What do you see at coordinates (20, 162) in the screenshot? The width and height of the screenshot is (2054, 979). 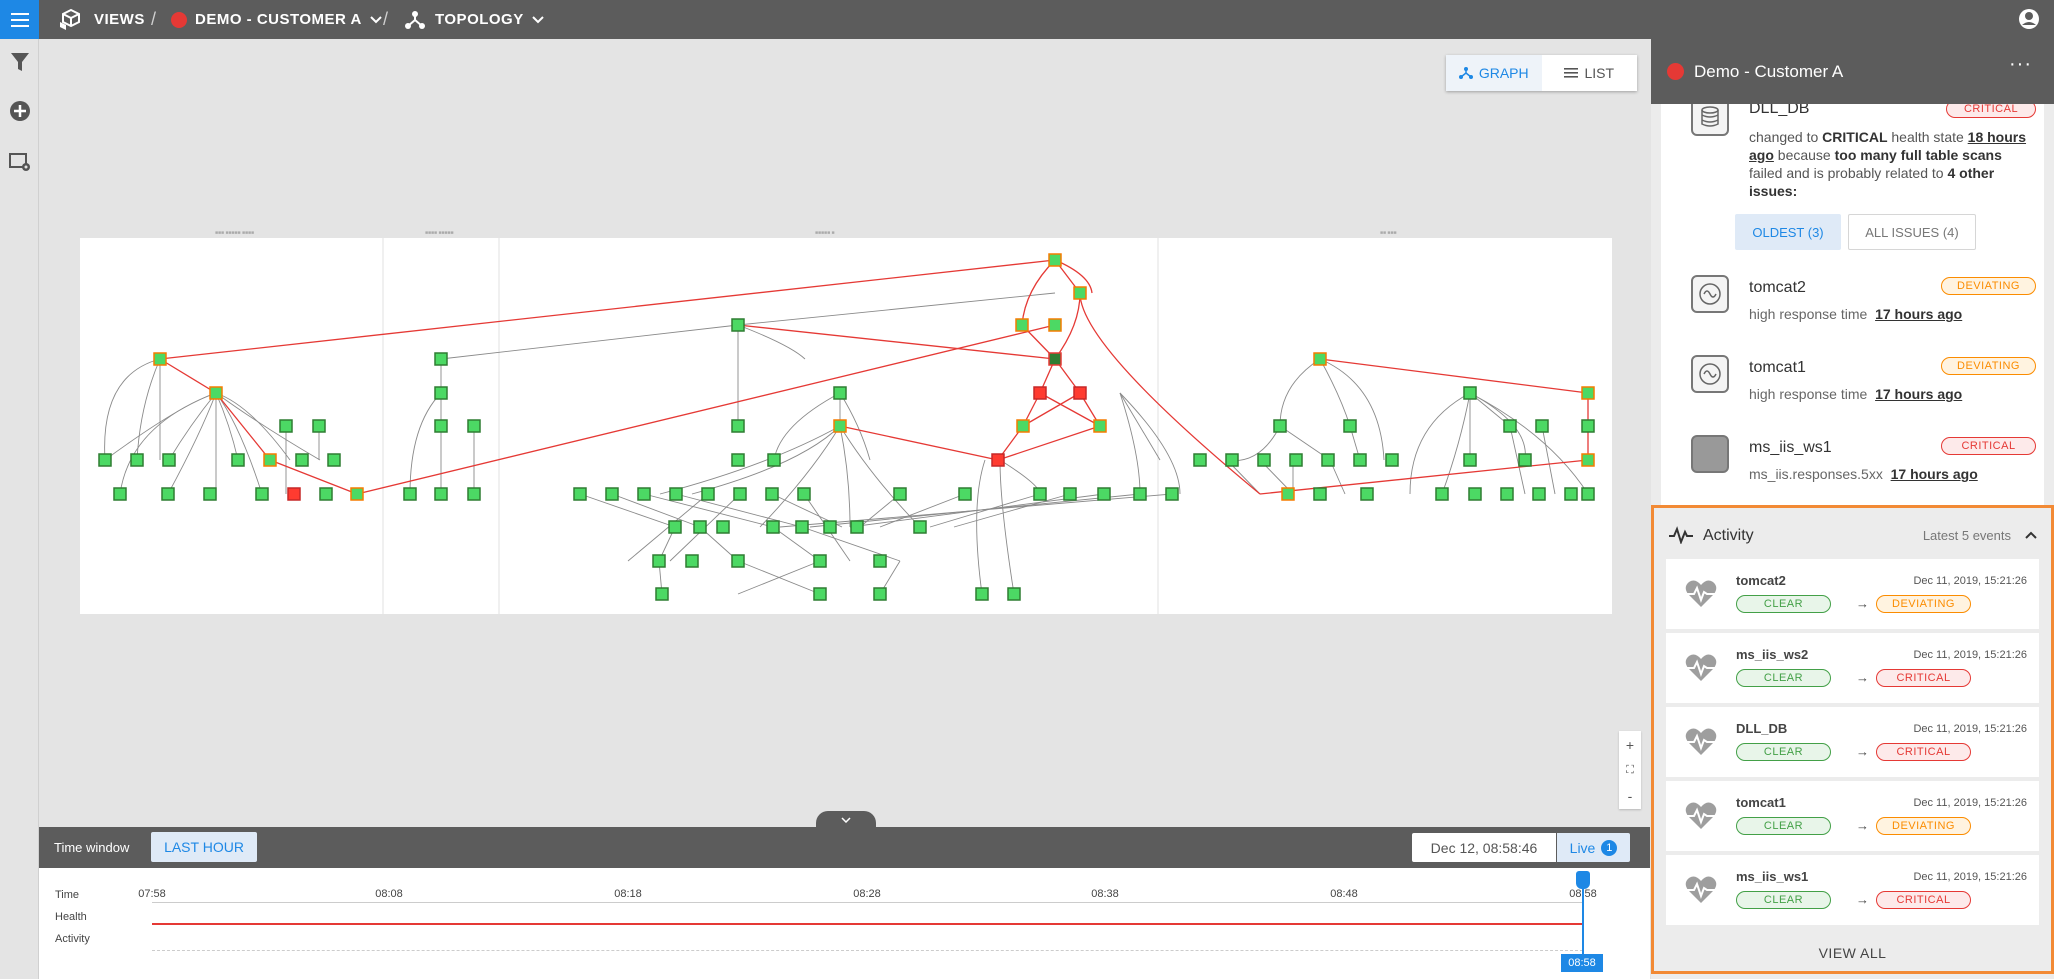 I see `settings-icon` at bounding box center [20, 162].